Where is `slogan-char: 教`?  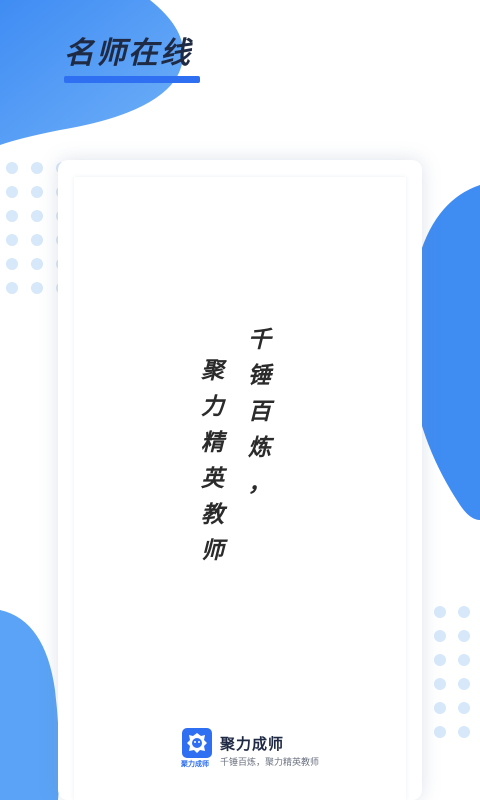
slogan-char: 教 is located at coordinates (212, 515).